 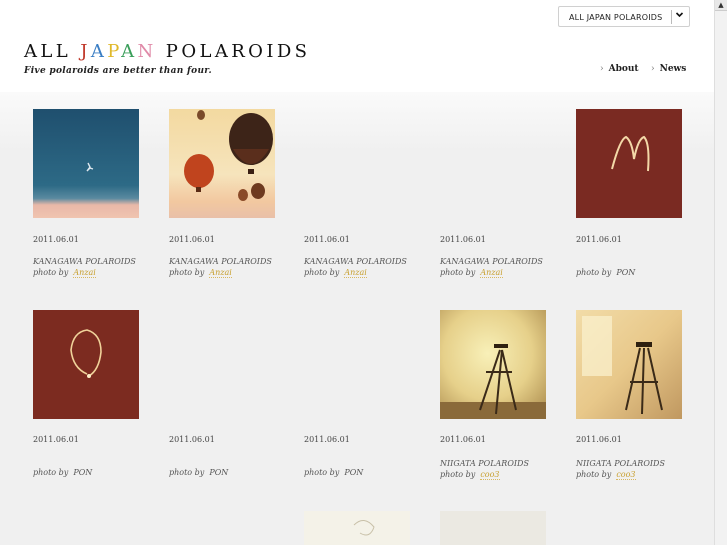 What do you see at coordinates (629, 364) in the screenshot?
I see `easel-window-photo` at bounding box center [629, 364].